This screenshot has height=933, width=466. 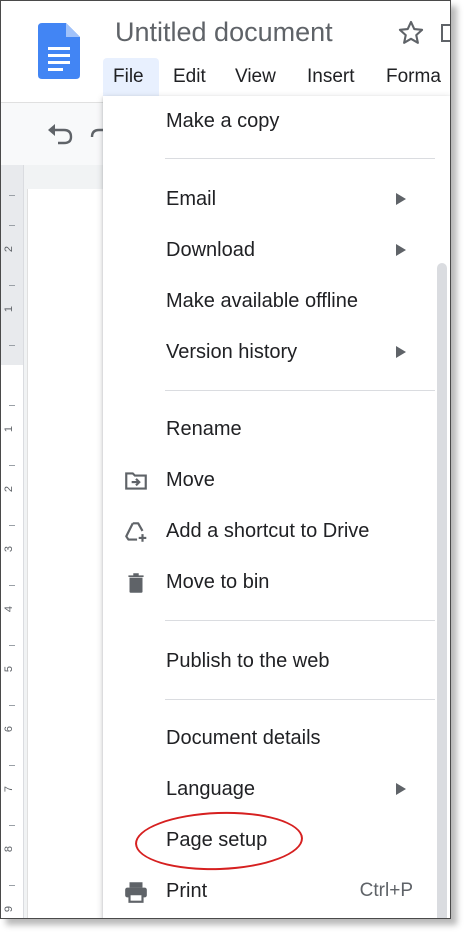 I want to click on folder-move-icon, so click(x=446, y=33).